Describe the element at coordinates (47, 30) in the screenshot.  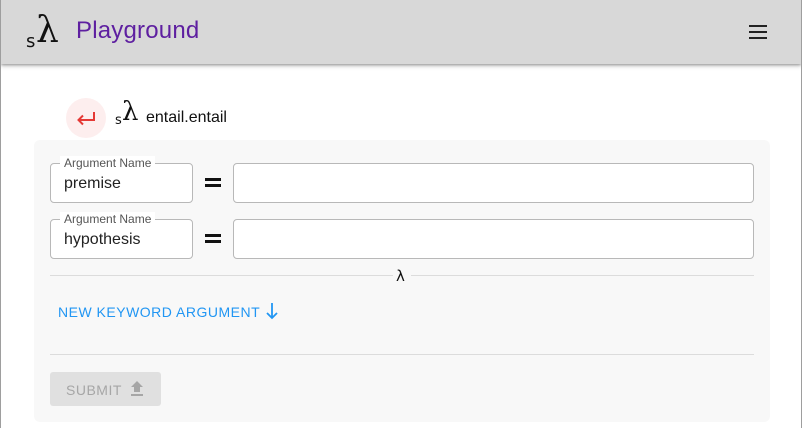
I see `logo-lambda-glyph: λ` at that location.